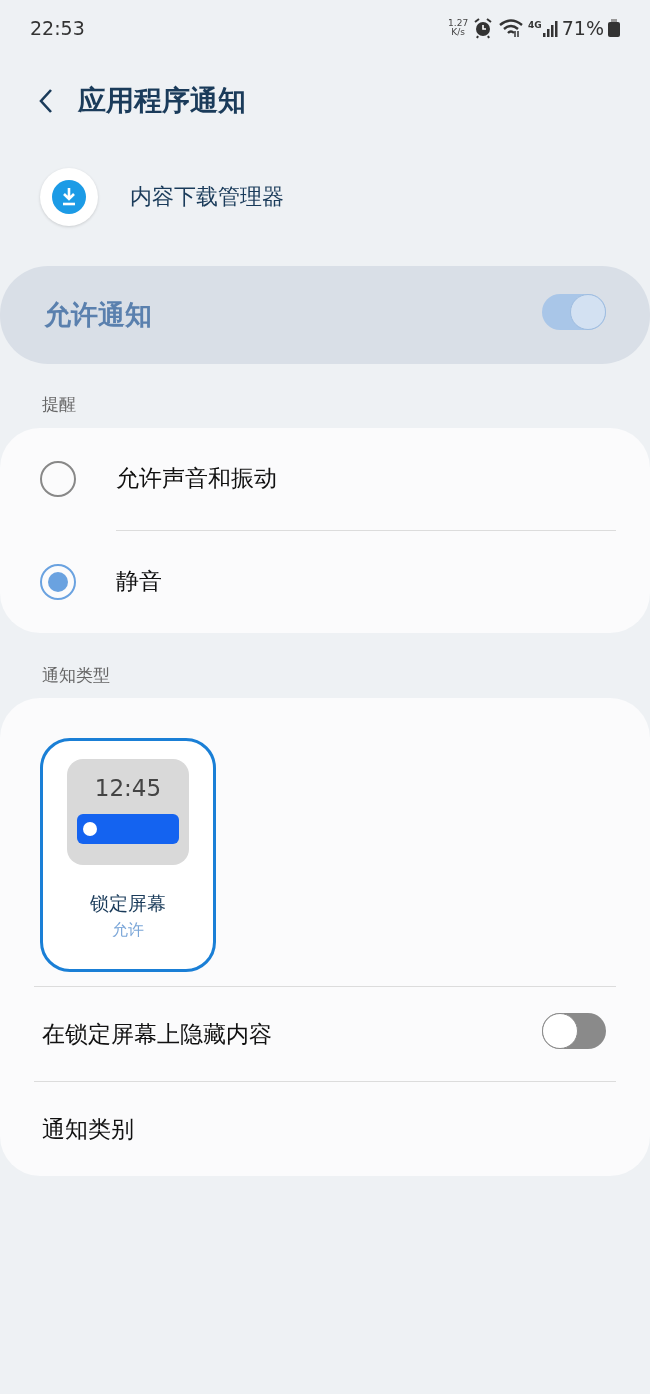 The height and width of the screenshot is (1394, 650). I want to click on radio-option: 允许声音和振动, so click(325, 478).